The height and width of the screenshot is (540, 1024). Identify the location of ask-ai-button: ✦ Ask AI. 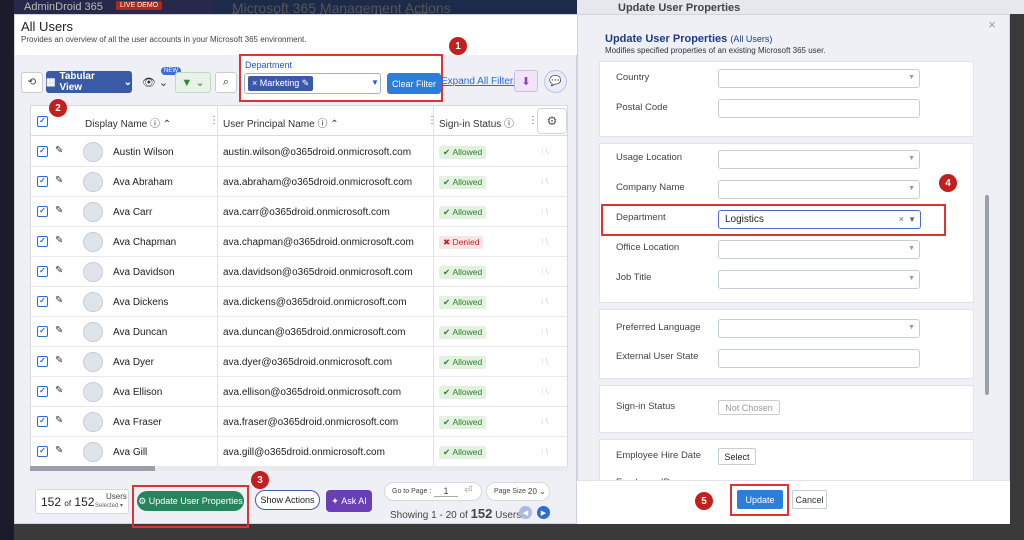
(349, 501).